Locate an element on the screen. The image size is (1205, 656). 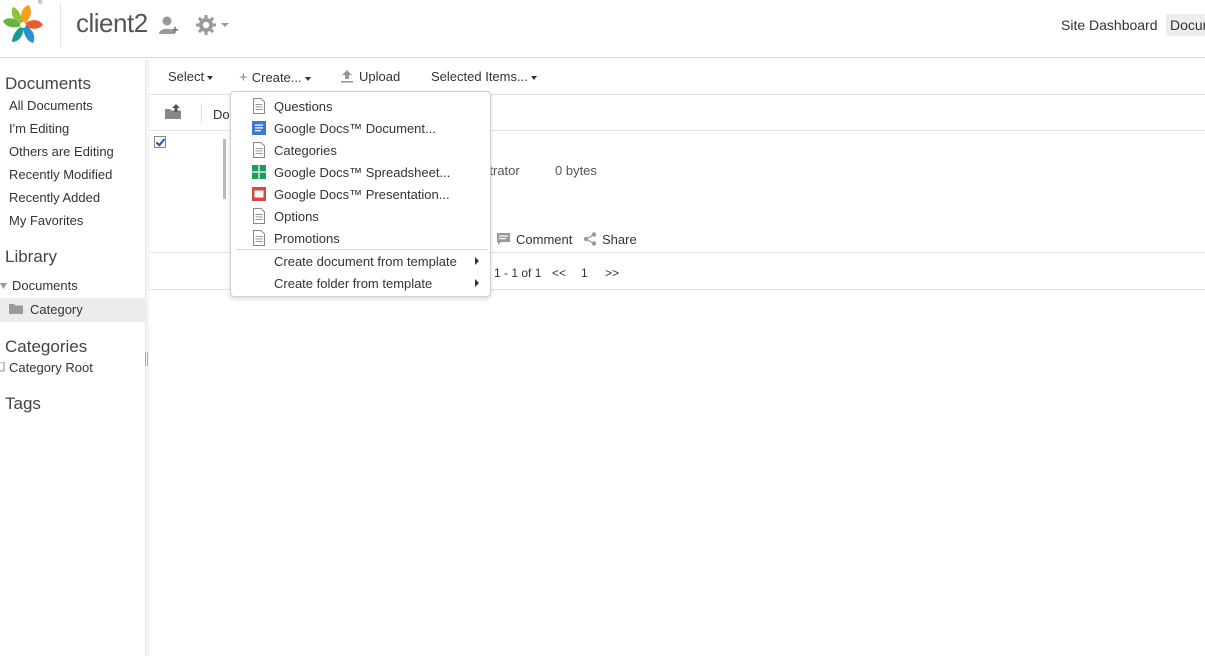
filter-my-favorites: My Favorites is located at coordinates (46, 220).